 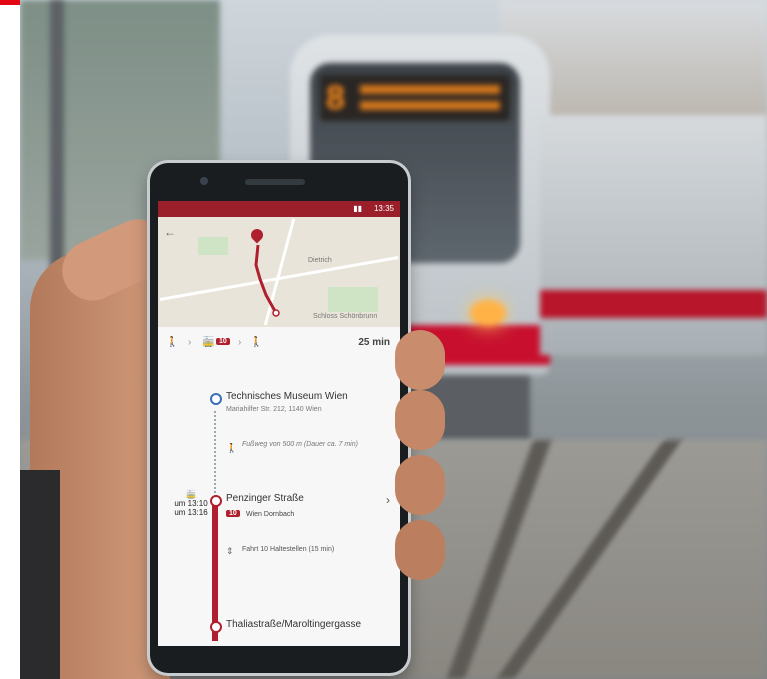 What do you see at coordinates (335, 98) in the screenshot?
I see `tram-line-number: 8` at bounding box center [335, 98].